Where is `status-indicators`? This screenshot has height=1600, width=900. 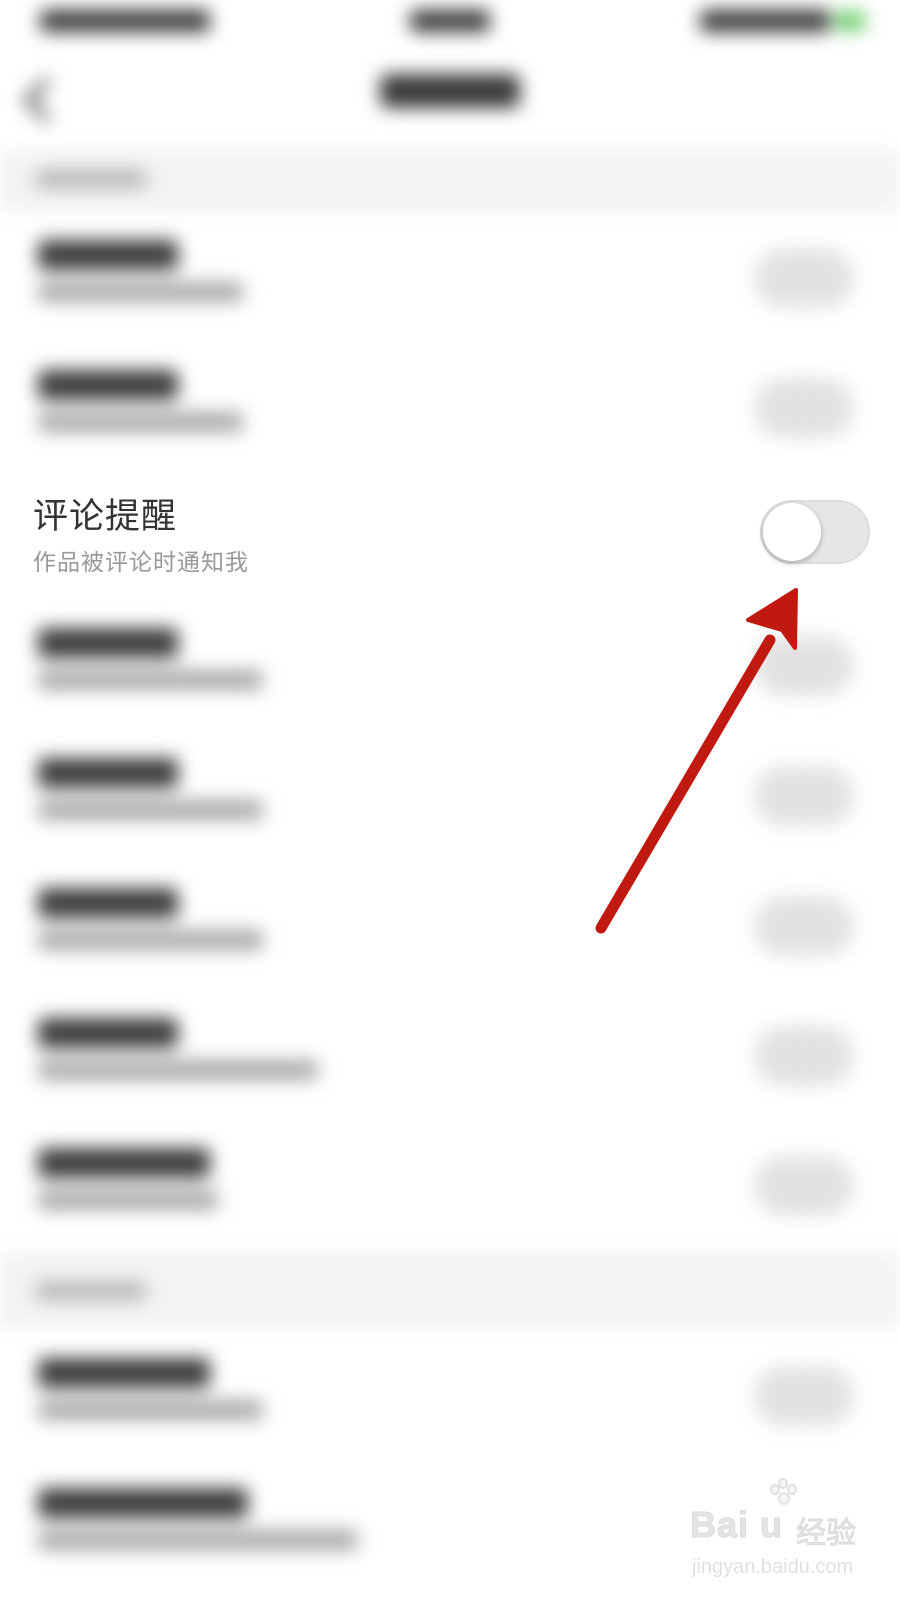 status-indicators is located at coordinates (765, 21).